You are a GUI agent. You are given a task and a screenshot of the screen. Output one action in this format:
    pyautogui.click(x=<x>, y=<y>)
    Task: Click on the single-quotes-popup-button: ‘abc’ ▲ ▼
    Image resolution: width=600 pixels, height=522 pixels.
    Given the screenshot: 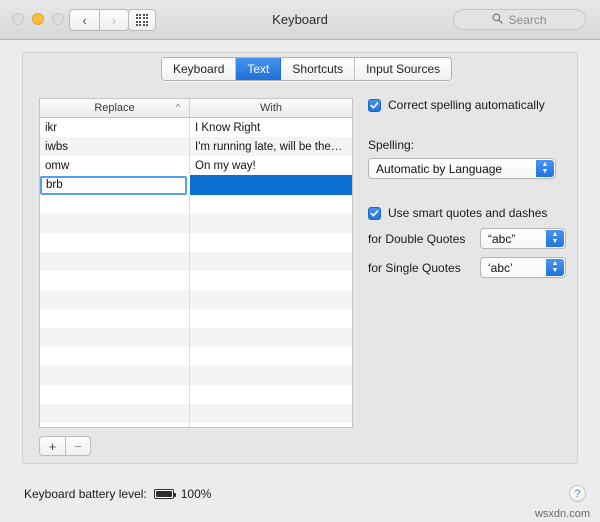 What is the action you would take?
    pyautogui.click(x=523, y=267)
    